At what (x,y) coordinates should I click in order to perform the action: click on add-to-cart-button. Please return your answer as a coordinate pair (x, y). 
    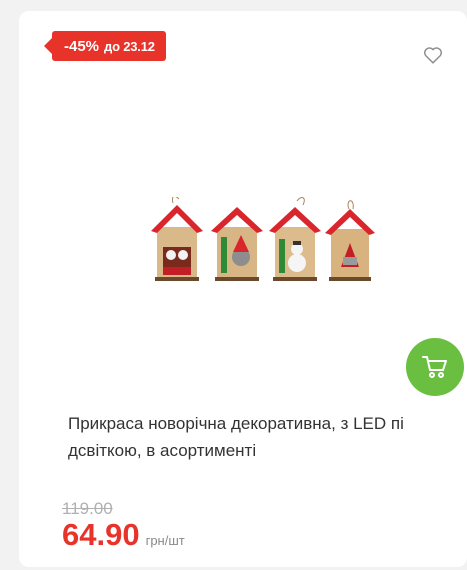
    Looking at the image, I should click on (435, 367).